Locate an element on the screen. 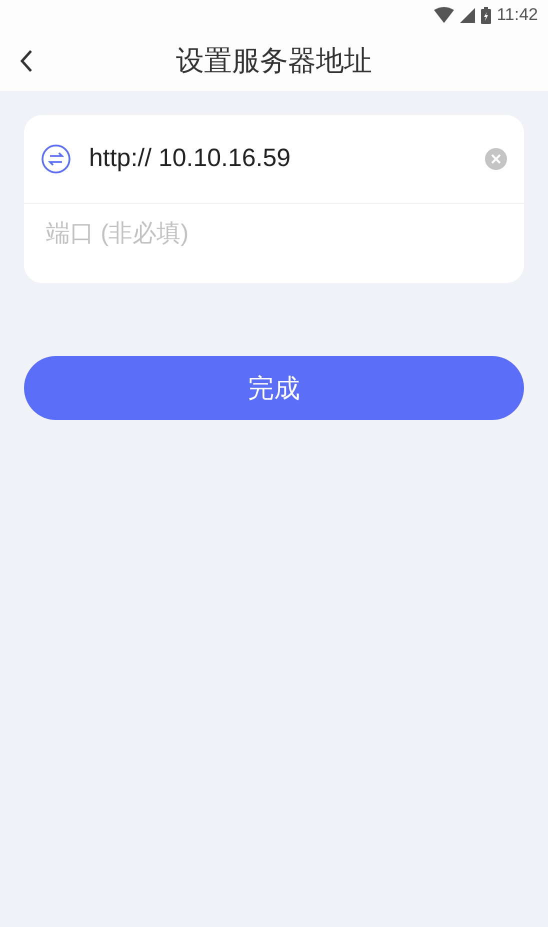 This screenshot has height=927, width=548. page-title: 设置服务器地址 is located at coordinates (274, 61).